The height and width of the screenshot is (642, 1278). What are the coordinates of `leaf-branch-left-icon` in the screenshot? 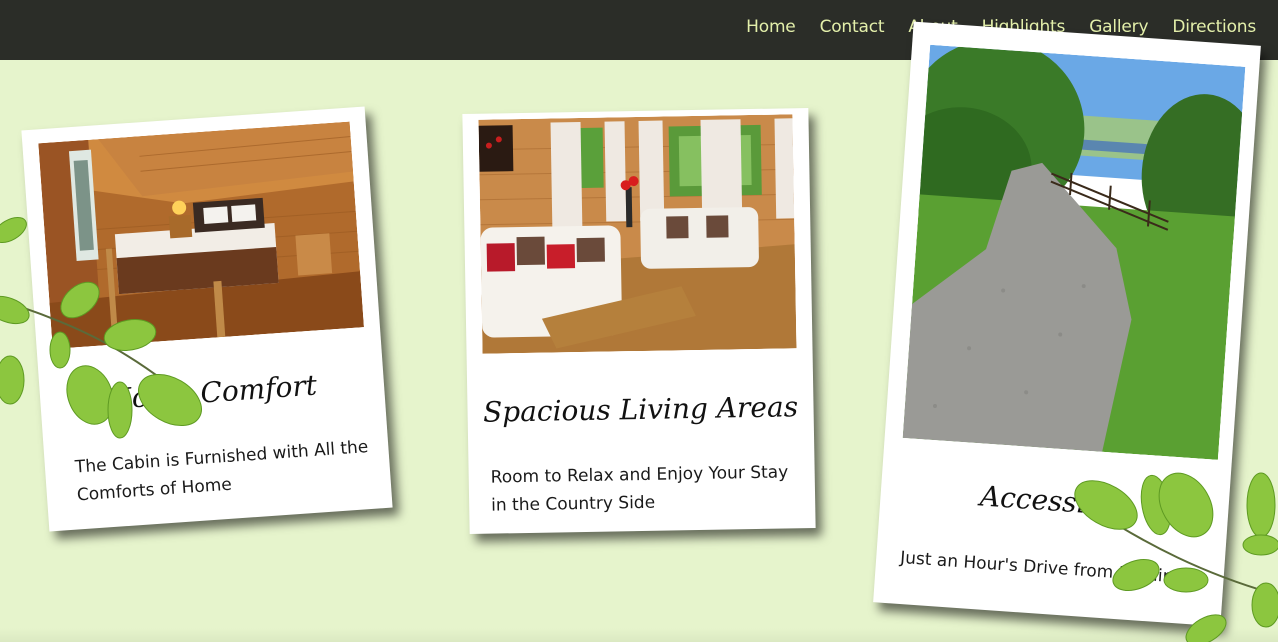 It's located at (101, 328).